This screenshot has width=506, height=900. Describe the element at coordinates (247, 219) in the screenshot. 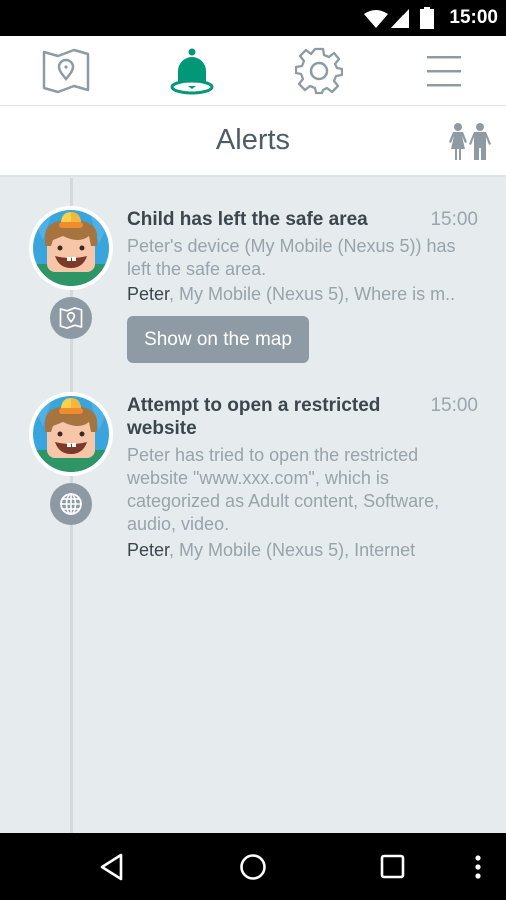

I see `alert-title: Child has left the safe area` at that location.